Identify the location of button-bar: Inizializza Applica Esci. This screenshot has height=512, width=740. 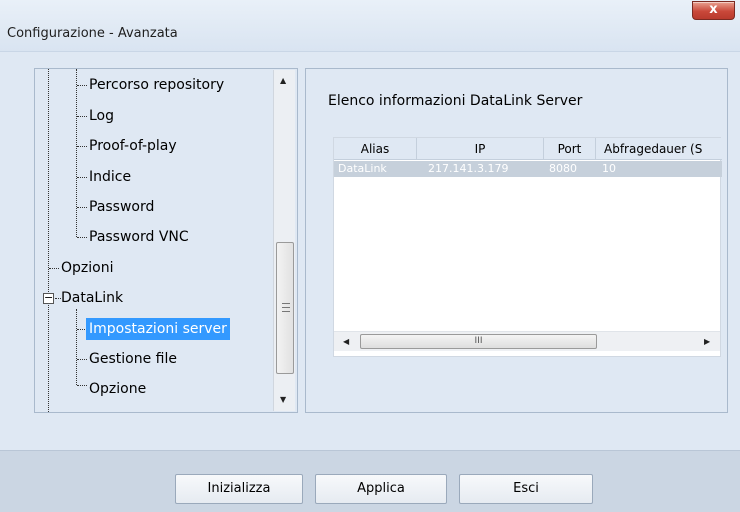
(370, 481).